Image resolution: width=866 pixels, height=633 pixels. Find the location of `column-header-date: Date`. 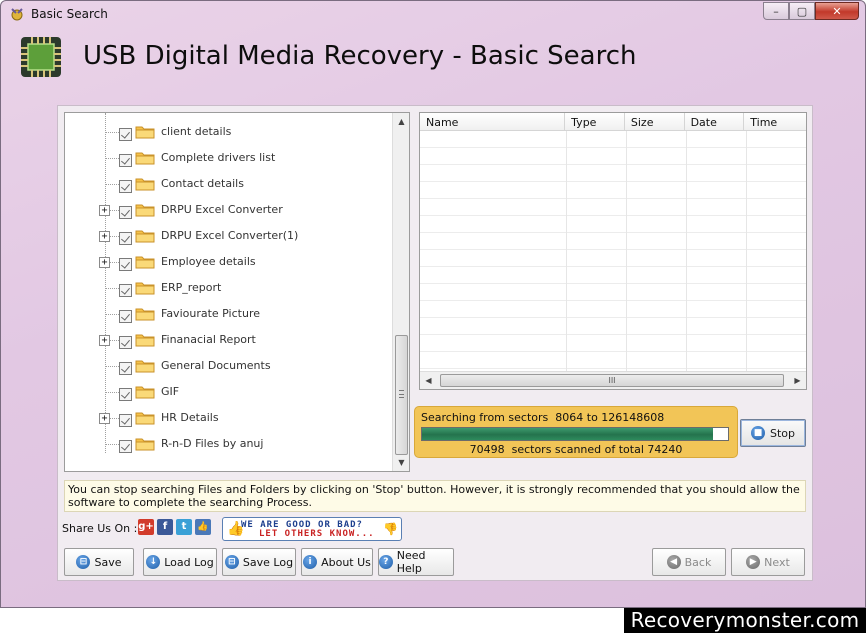

column-header-date: Date is located at coordinates (715, 122).